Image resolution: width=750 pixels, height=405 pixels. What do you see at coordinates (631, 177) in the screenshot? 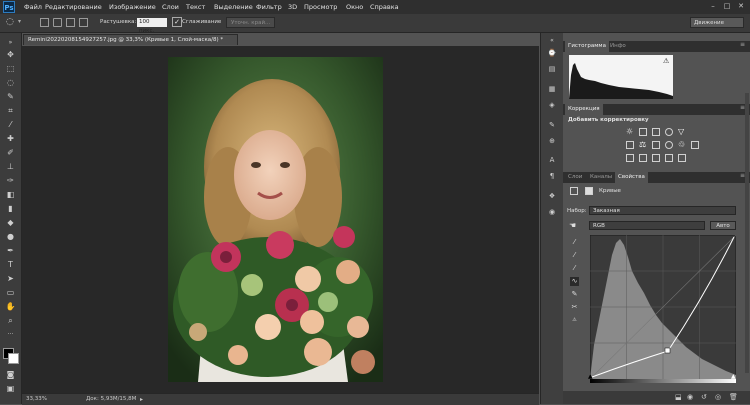
I see `tab-properties: Свойства` at bounding box center [631, 177].